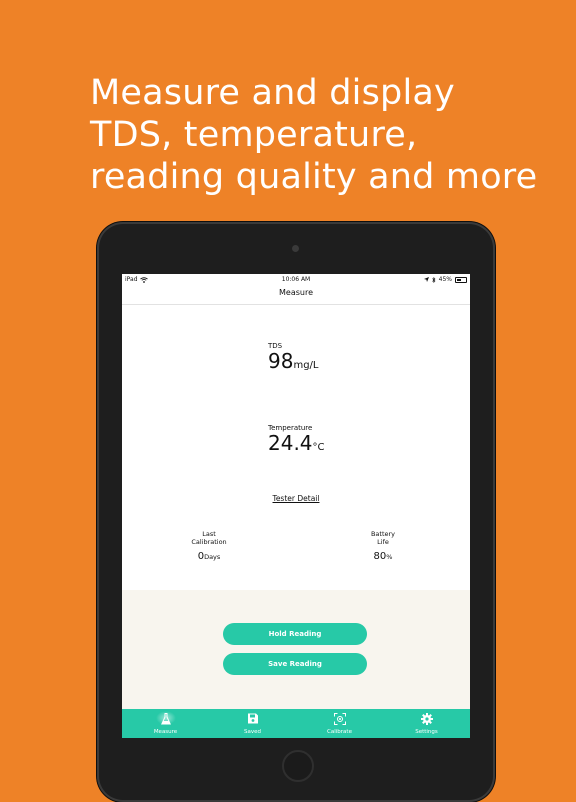 The width and height of the screenshot is (576, 802). What do you see at coordinates (426, 732) in the screenshot?
I see `tab-settings-label: Settings` at bounding box center [426, 732].